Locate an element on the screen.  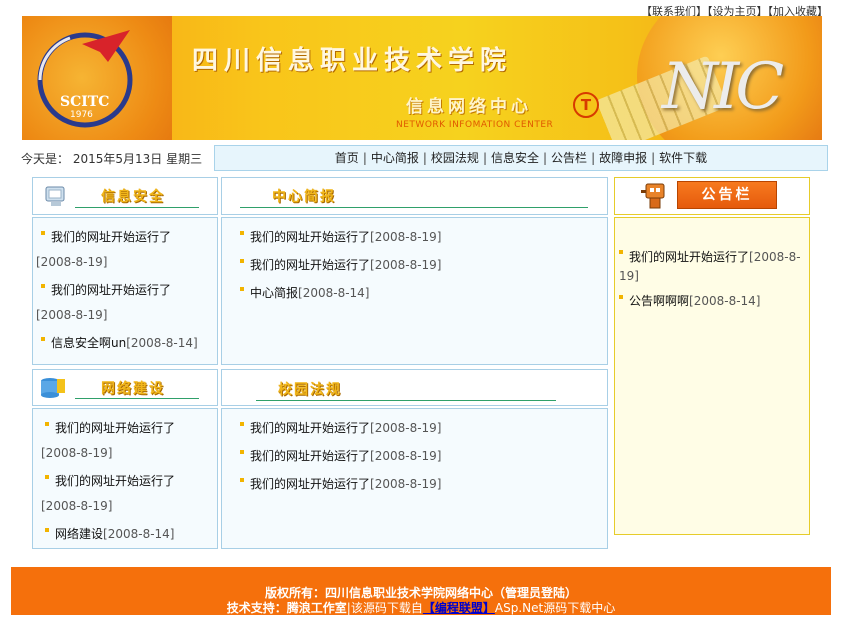
date-label: 今天是： is located at coordinates (45, 159).